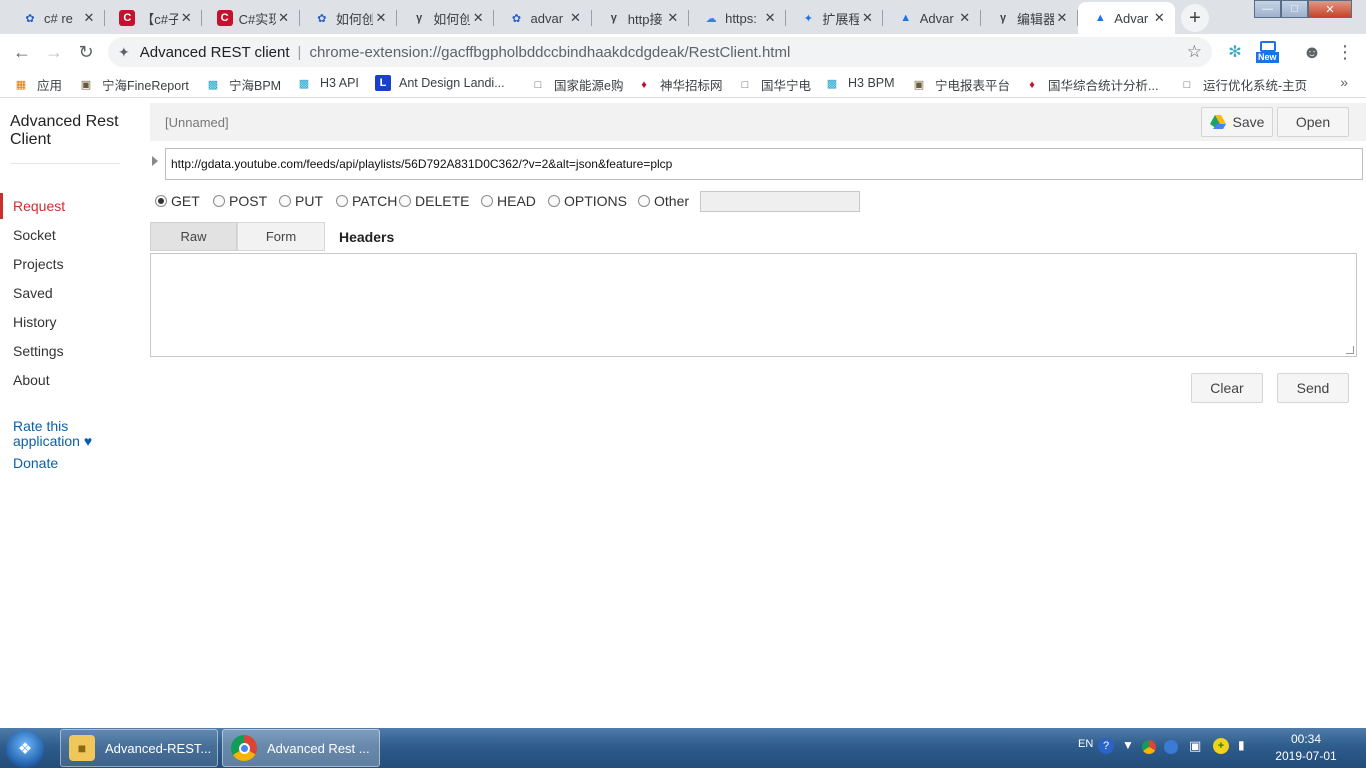 This screenshot has width=1366, height=768. What do you see at coordinates (640, 18) in the screenshot?
I see `browser-tab: γ http接 ✕` at bounding box center [640, 18].